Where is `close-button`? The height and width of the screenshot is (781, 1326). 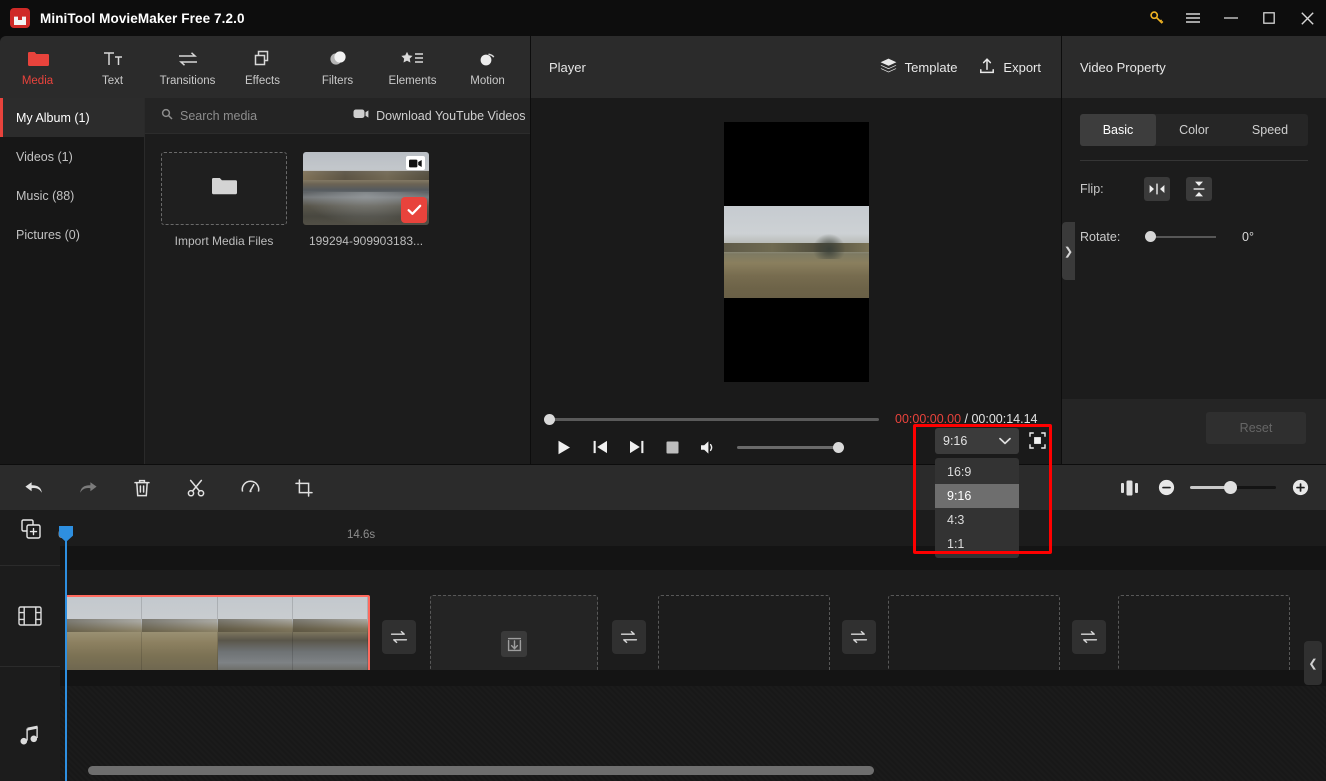 close-button is located at coordinates (1307, 18).